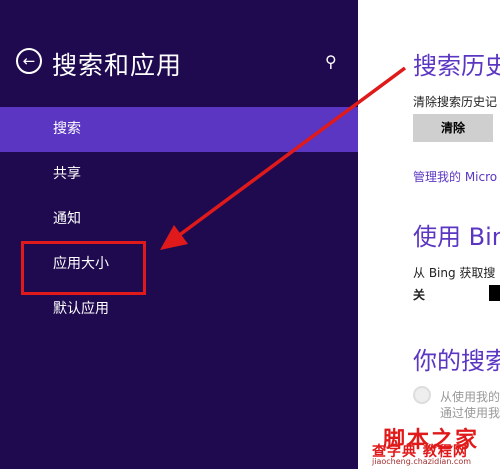  What do you see at coordinates (455, 102) in the screenshot?
I see `clear-history-label: 清除搜索历史记` at bounding box center [455, 102].